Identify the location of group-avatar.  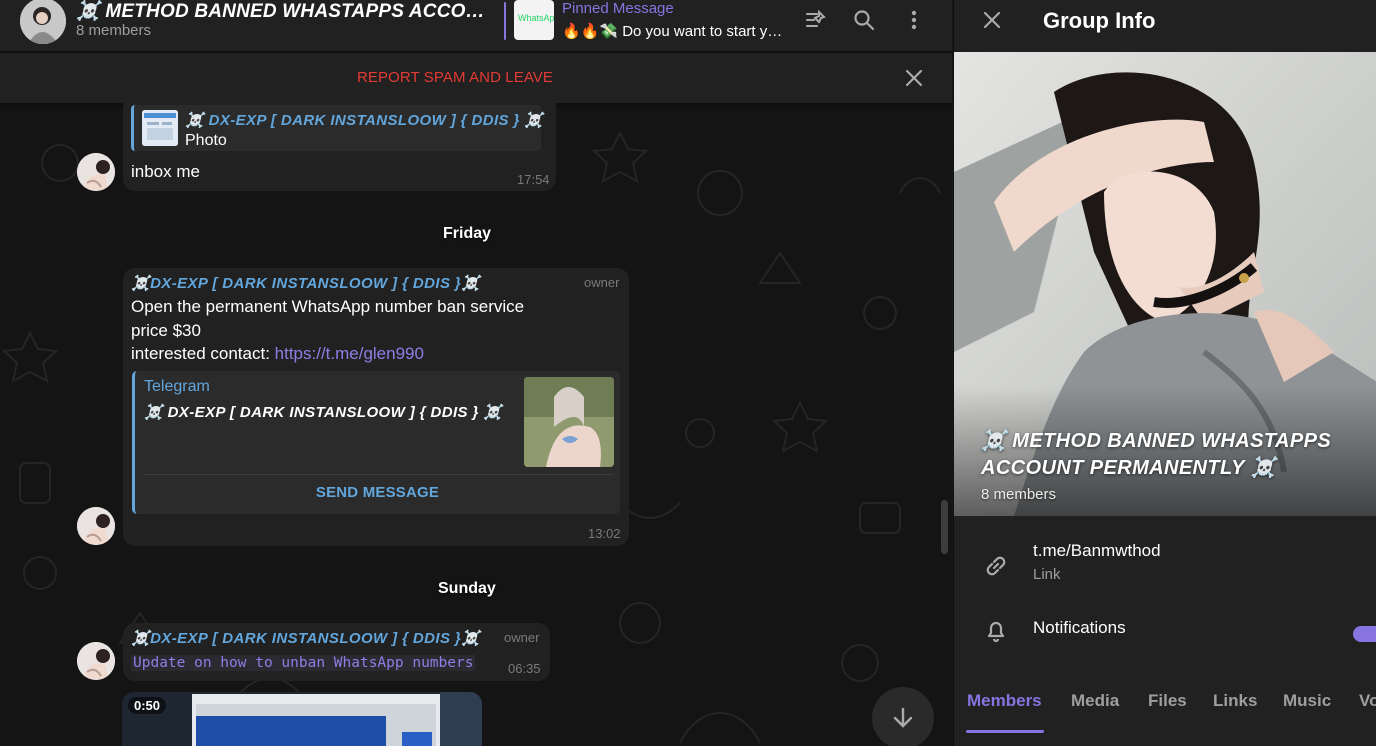
(43, 22).